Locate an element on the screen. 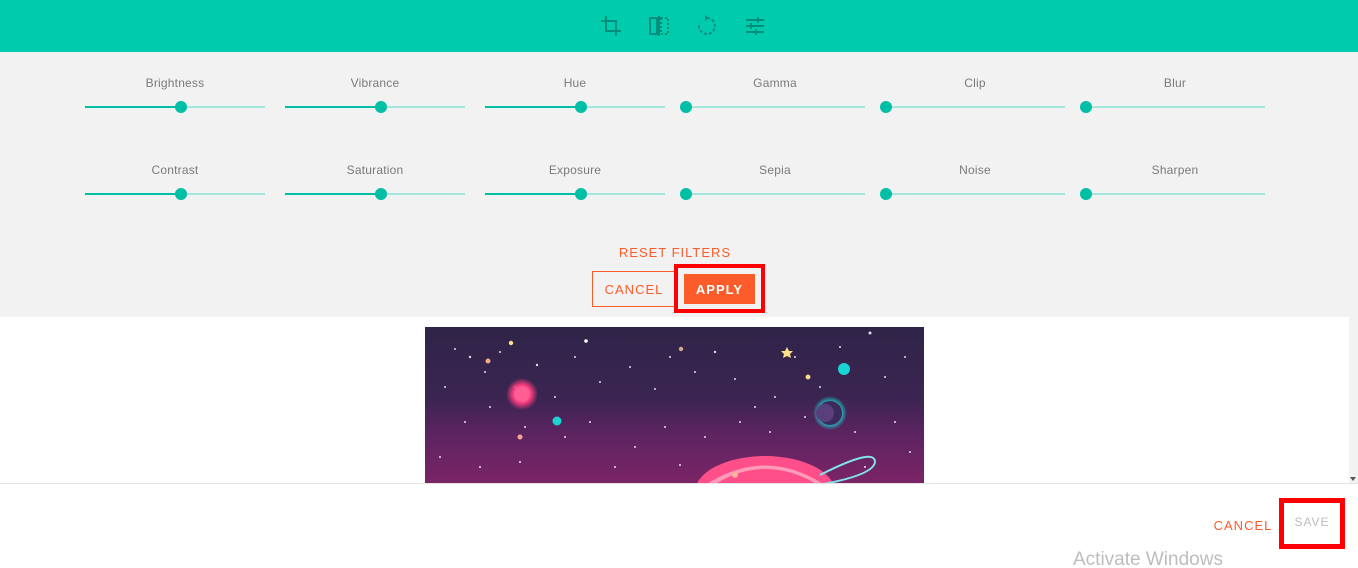  brightness-track is located at coordinates (175, 107).